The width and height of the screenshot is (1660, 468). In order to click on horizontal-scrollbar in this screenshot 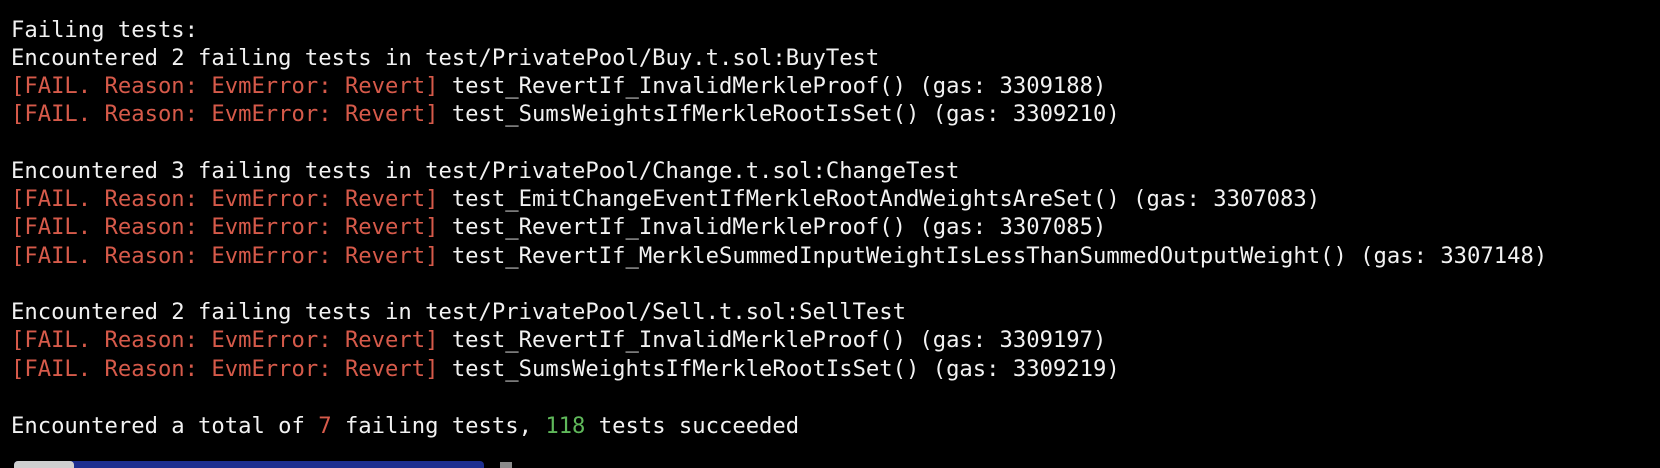, I will do `click(249, 464)`.